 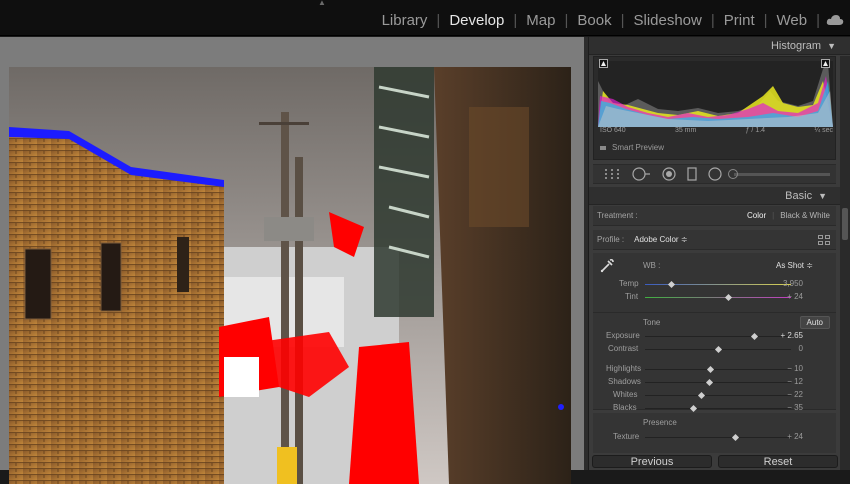 What do you see at coordinates (739, 20) in the screenshot?
I see `module-print: Print` at bounding box center [739, 20].